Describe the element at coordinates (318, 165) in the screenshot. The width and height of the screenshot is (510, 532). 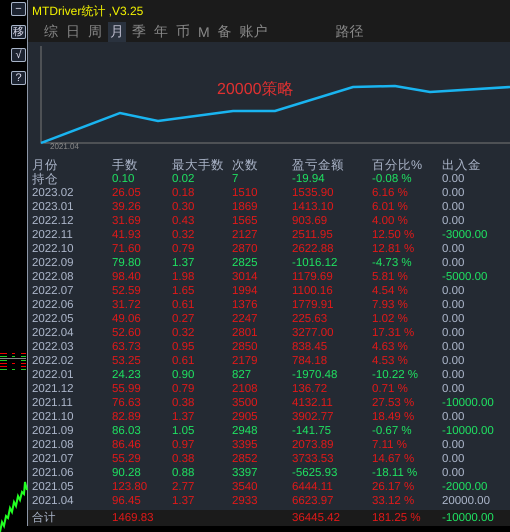
I see `column-header: 盈亏金额` at that location.